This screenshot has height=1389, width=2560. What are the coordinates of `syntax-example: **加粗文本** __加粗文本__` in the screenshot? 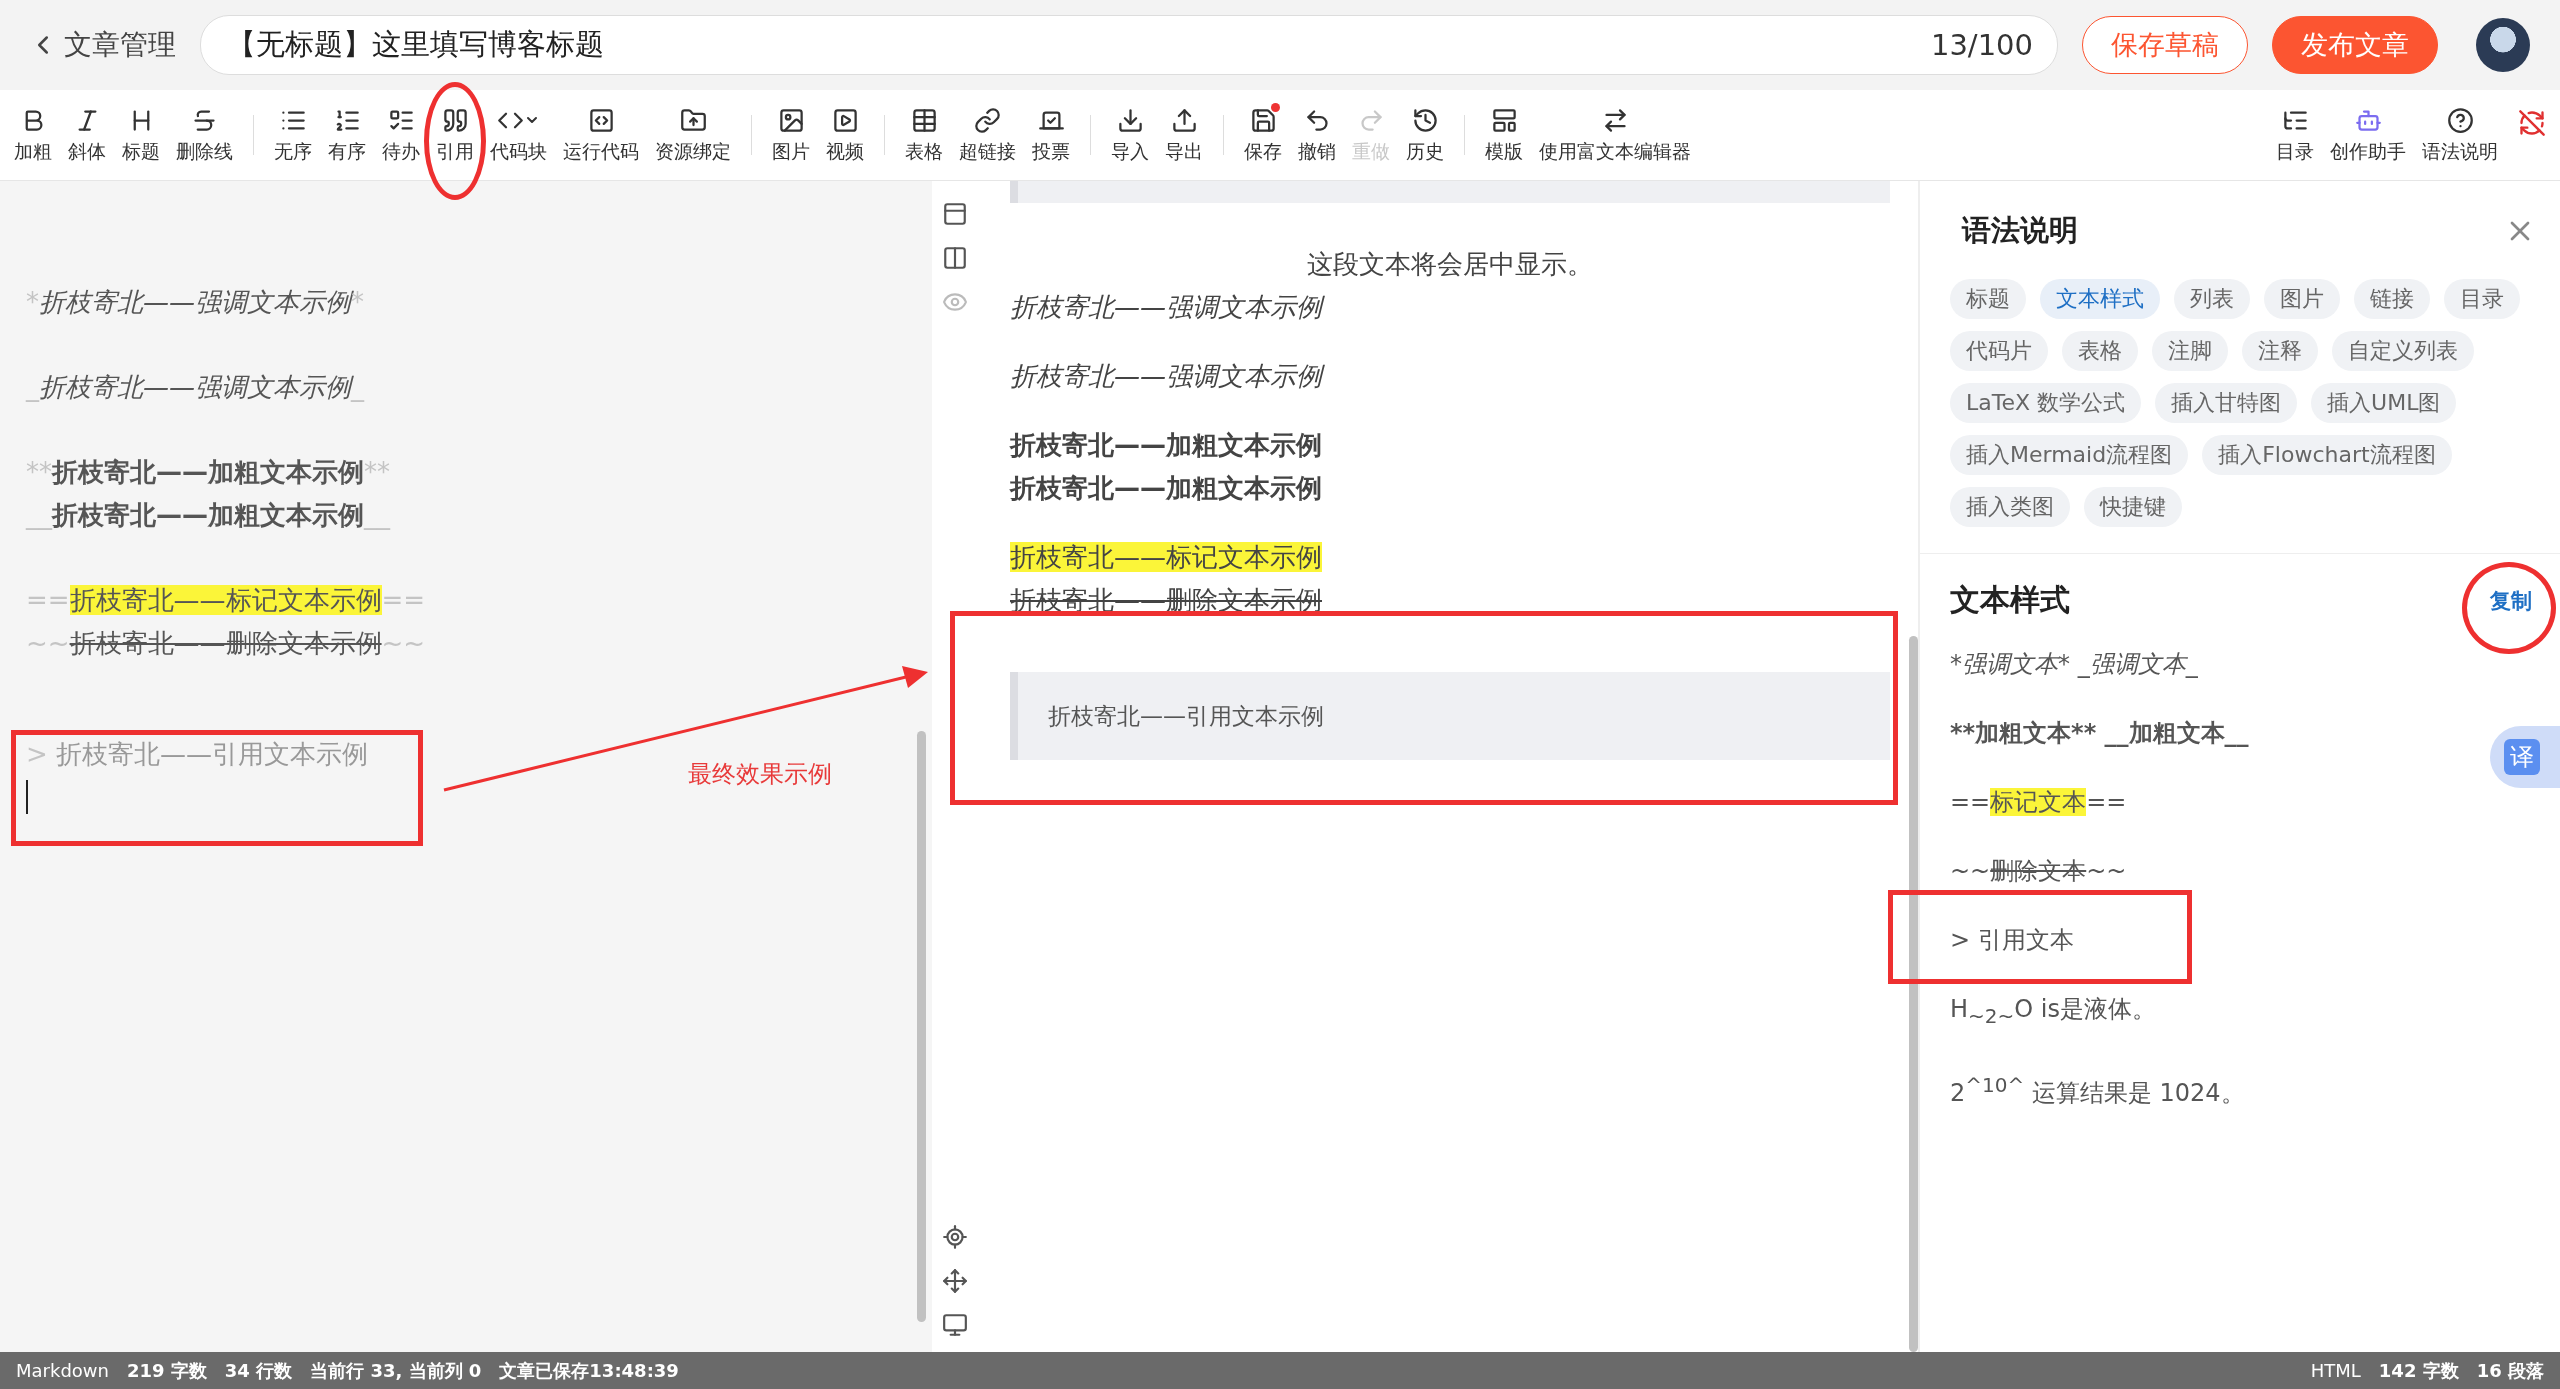 It's located at (2099, 733).